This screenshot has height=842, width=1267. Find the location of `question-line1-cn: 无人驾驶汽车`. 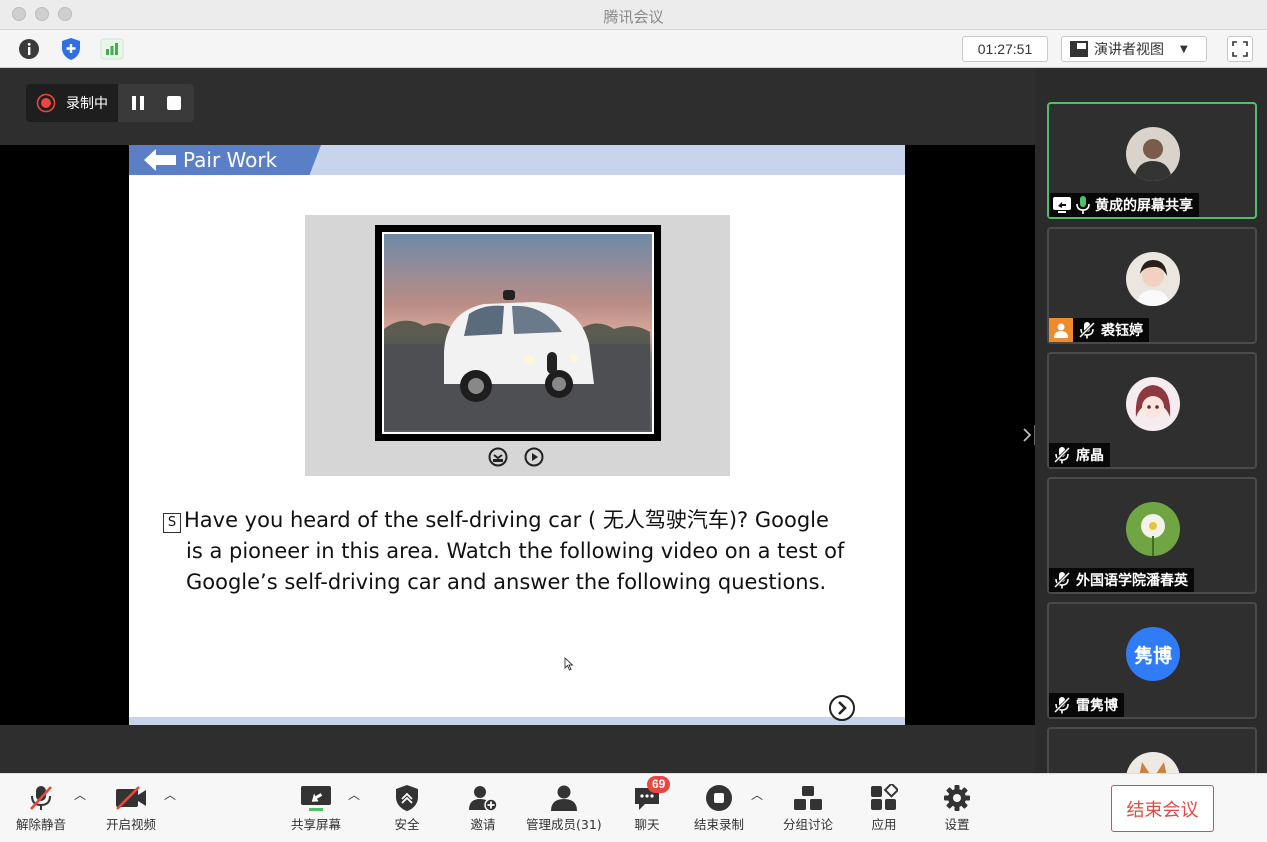

question-line1-cn: 无人驾驶汽车 is located at coordinates (665, 520).